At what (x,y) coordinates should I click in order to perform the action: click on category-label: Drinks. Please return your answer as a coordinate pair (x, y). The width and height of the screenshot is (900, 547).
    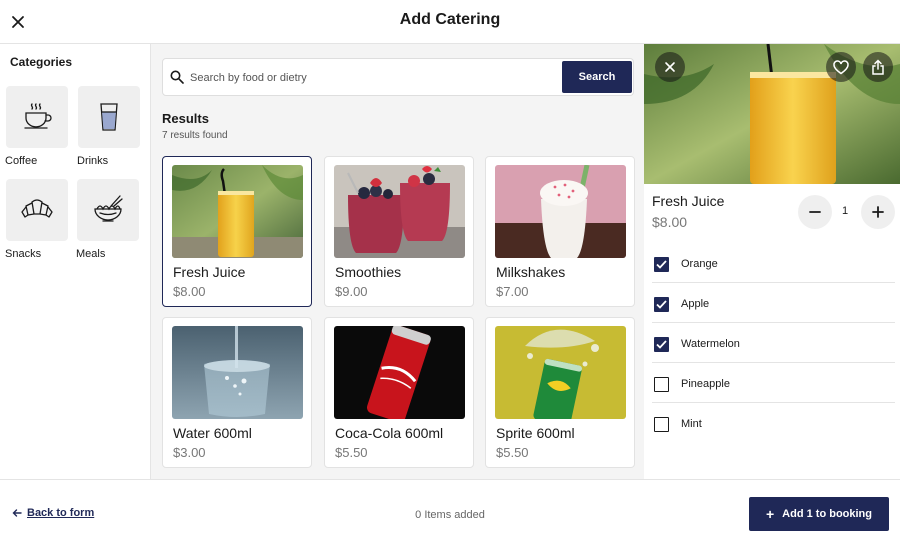
    Looking at the image, I should click on (93, 161).